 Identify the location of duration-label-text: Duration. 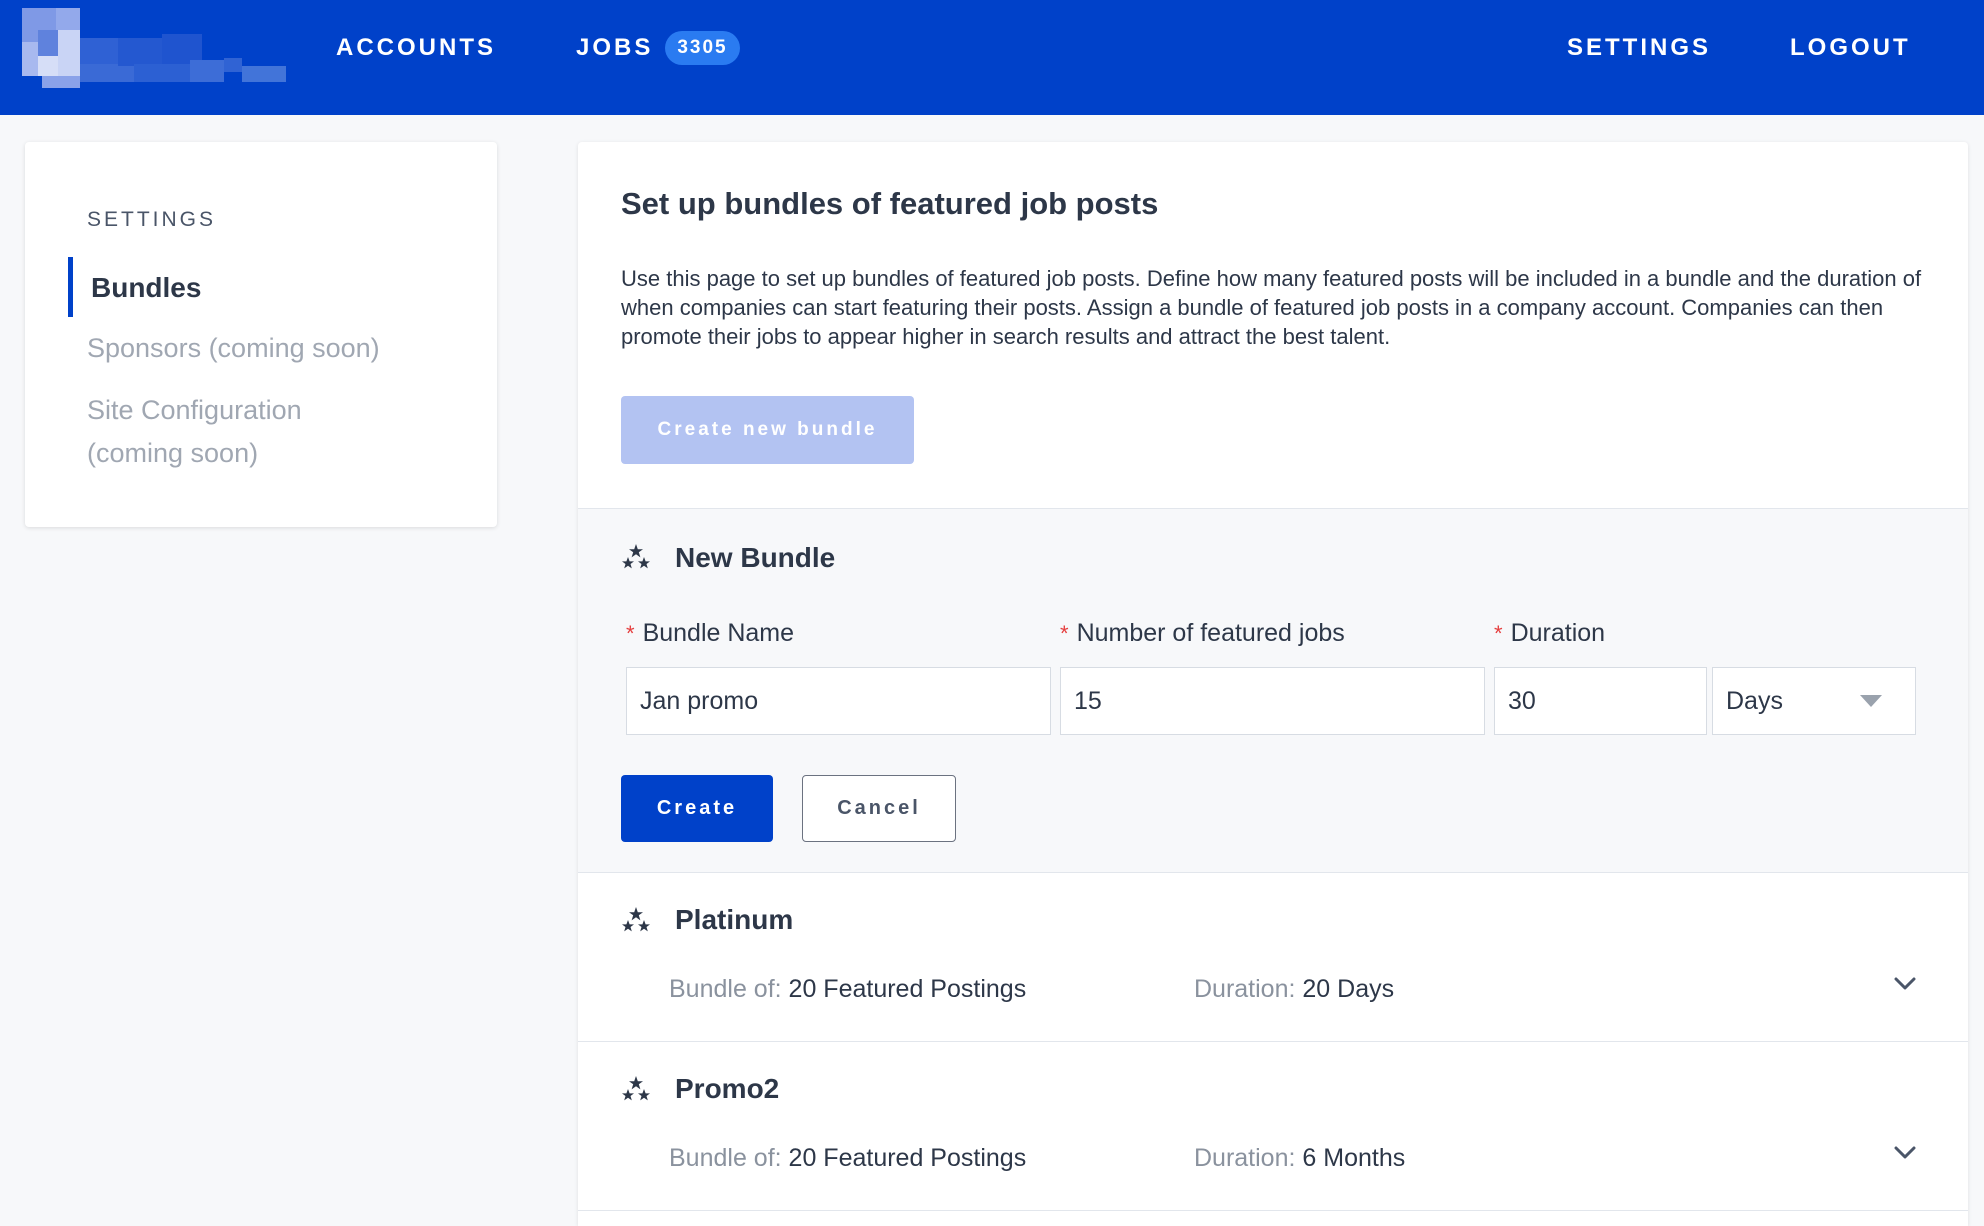
(1558, 633).